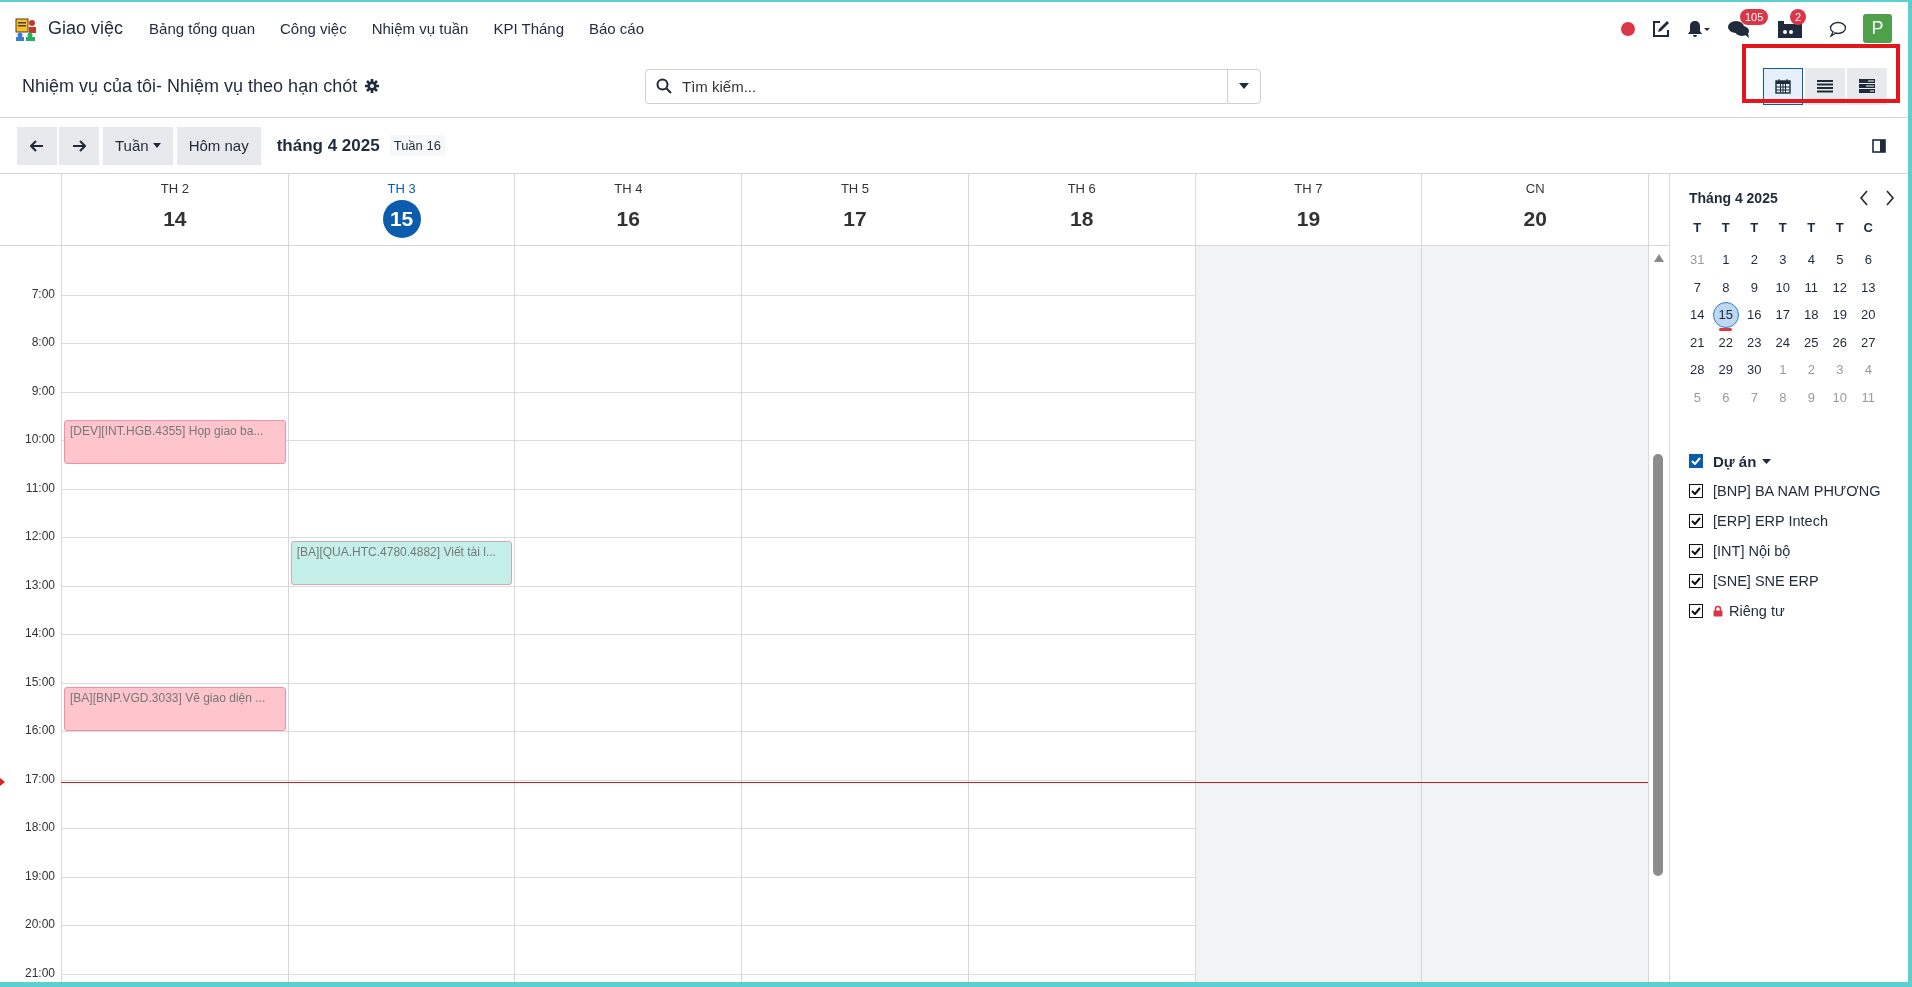 The height and width of the screenshot is (987, 1912). Describe the element at coordinates (1535, 219) in the screenshot. I see `day-number: 20` at that location.